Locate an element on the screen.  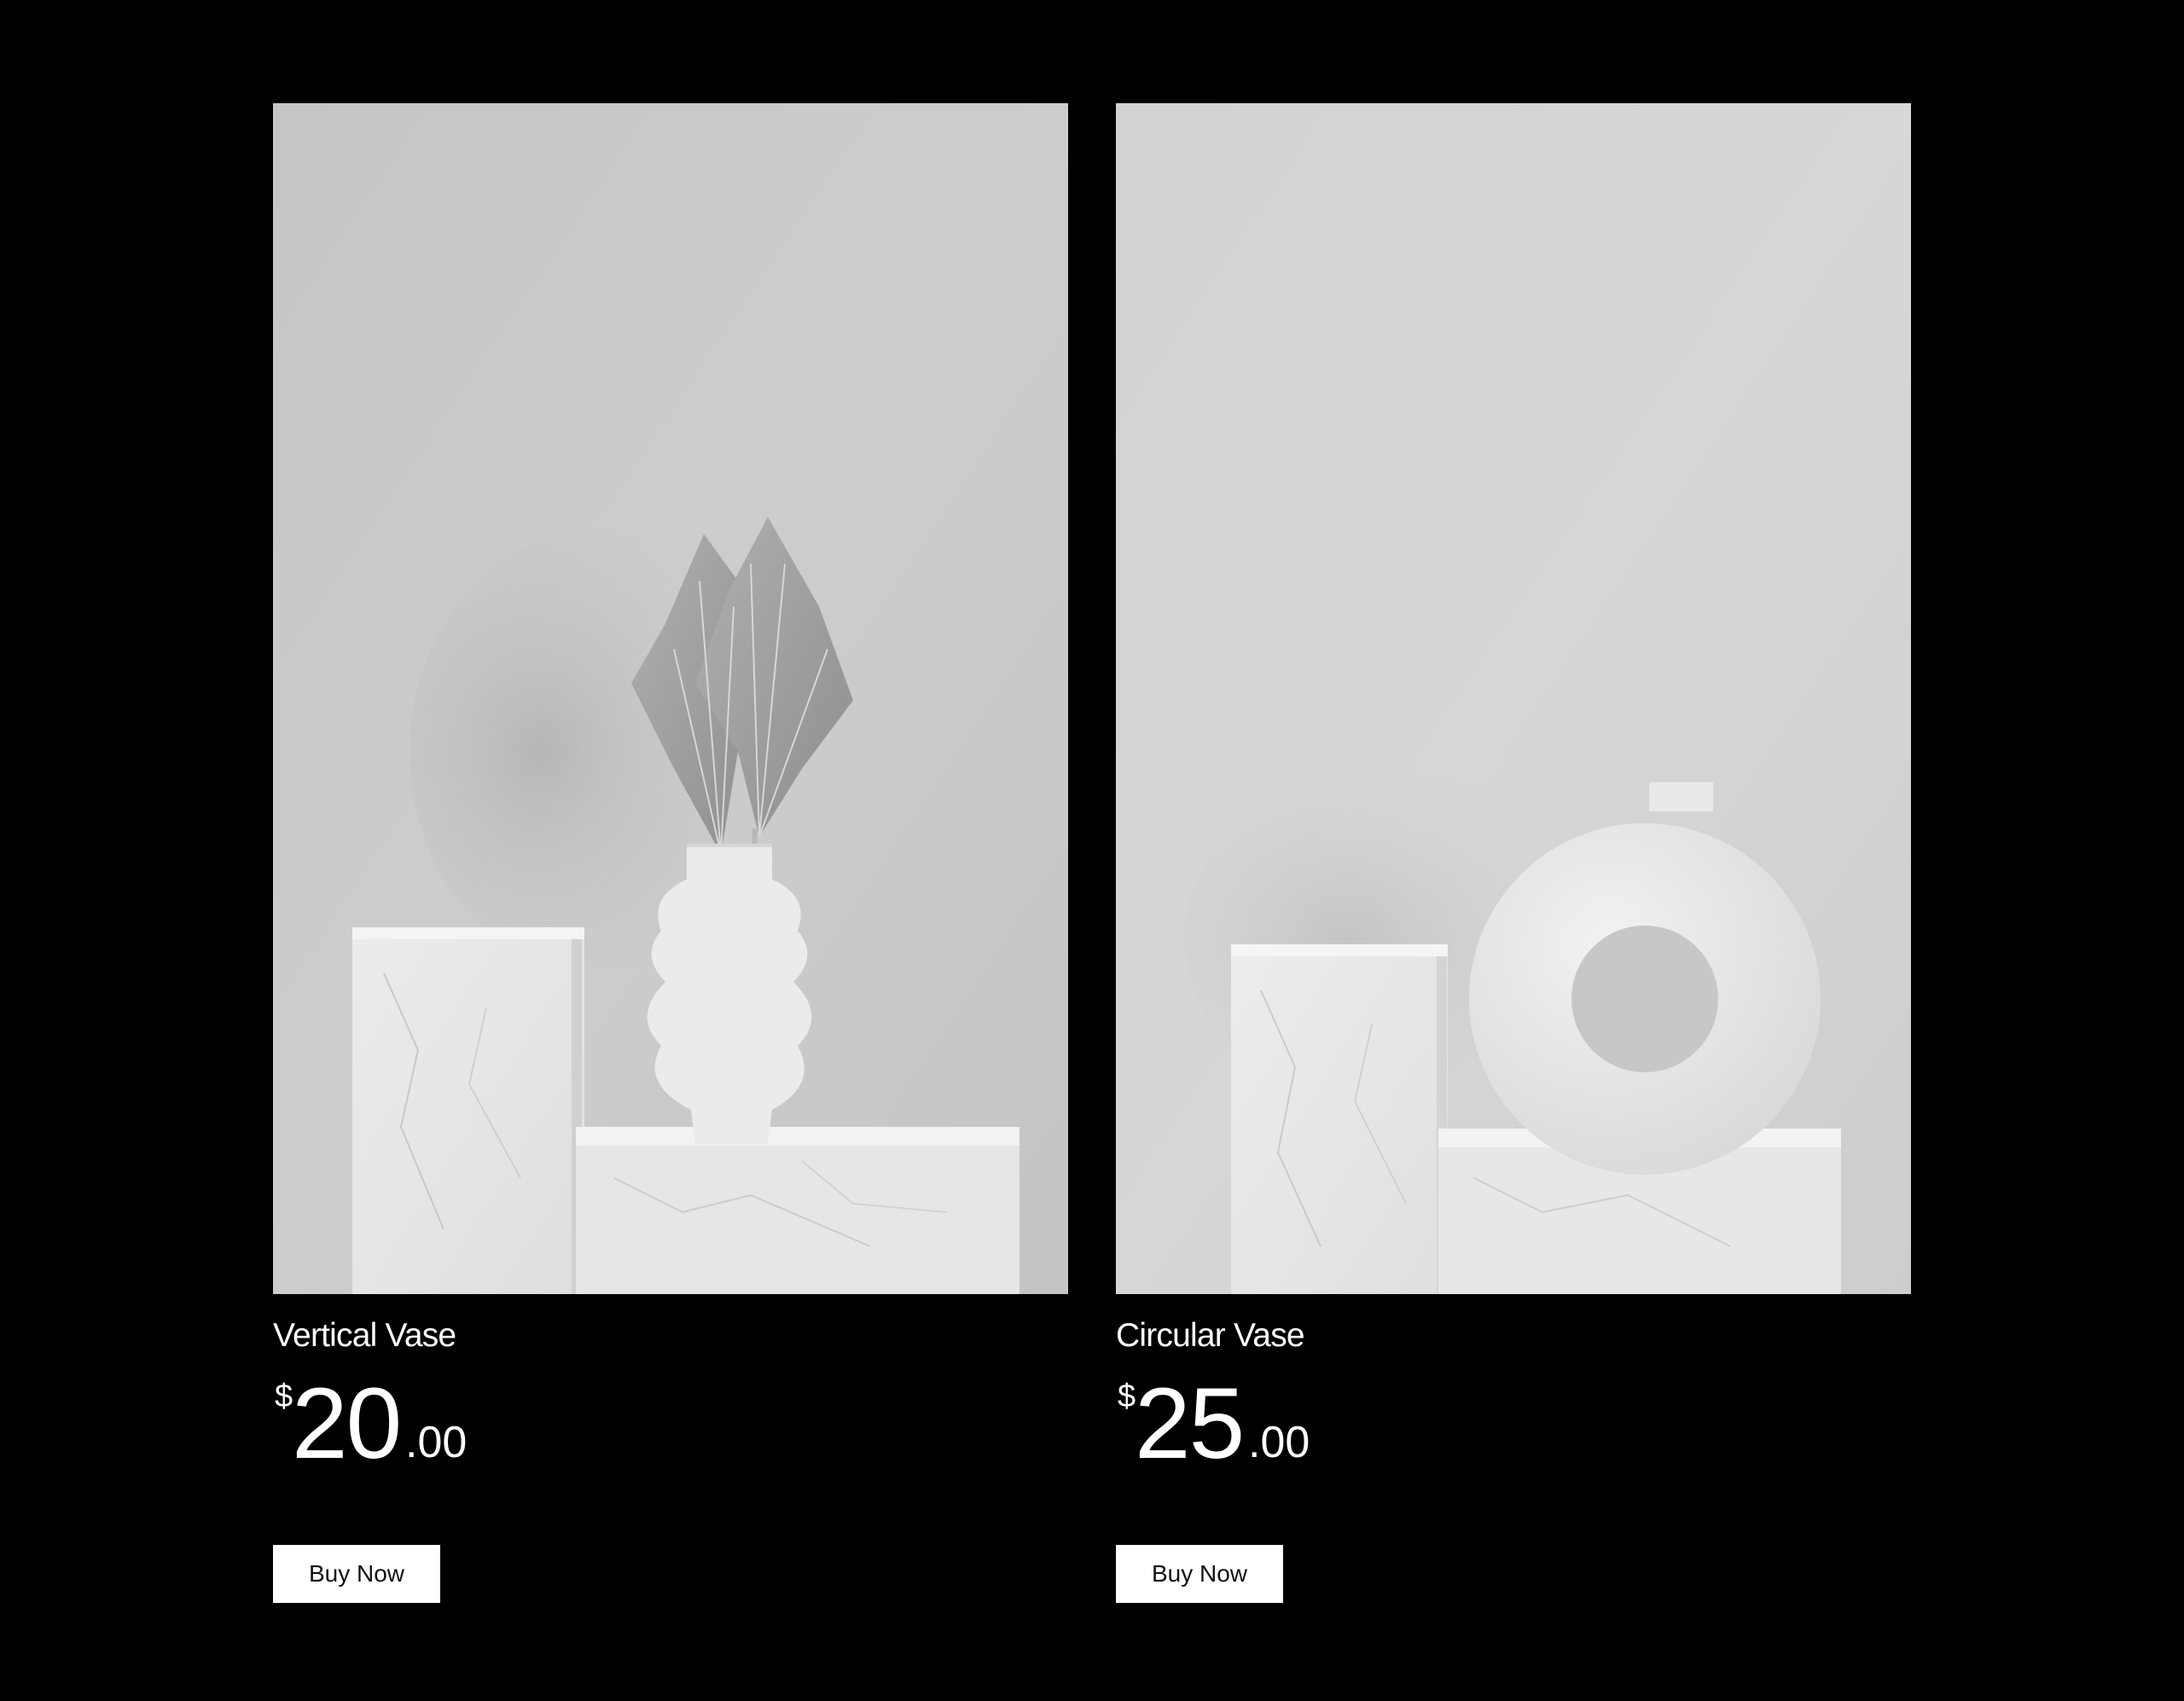
product-price: $ 20 .00 is located at coordinates (671, 1424).